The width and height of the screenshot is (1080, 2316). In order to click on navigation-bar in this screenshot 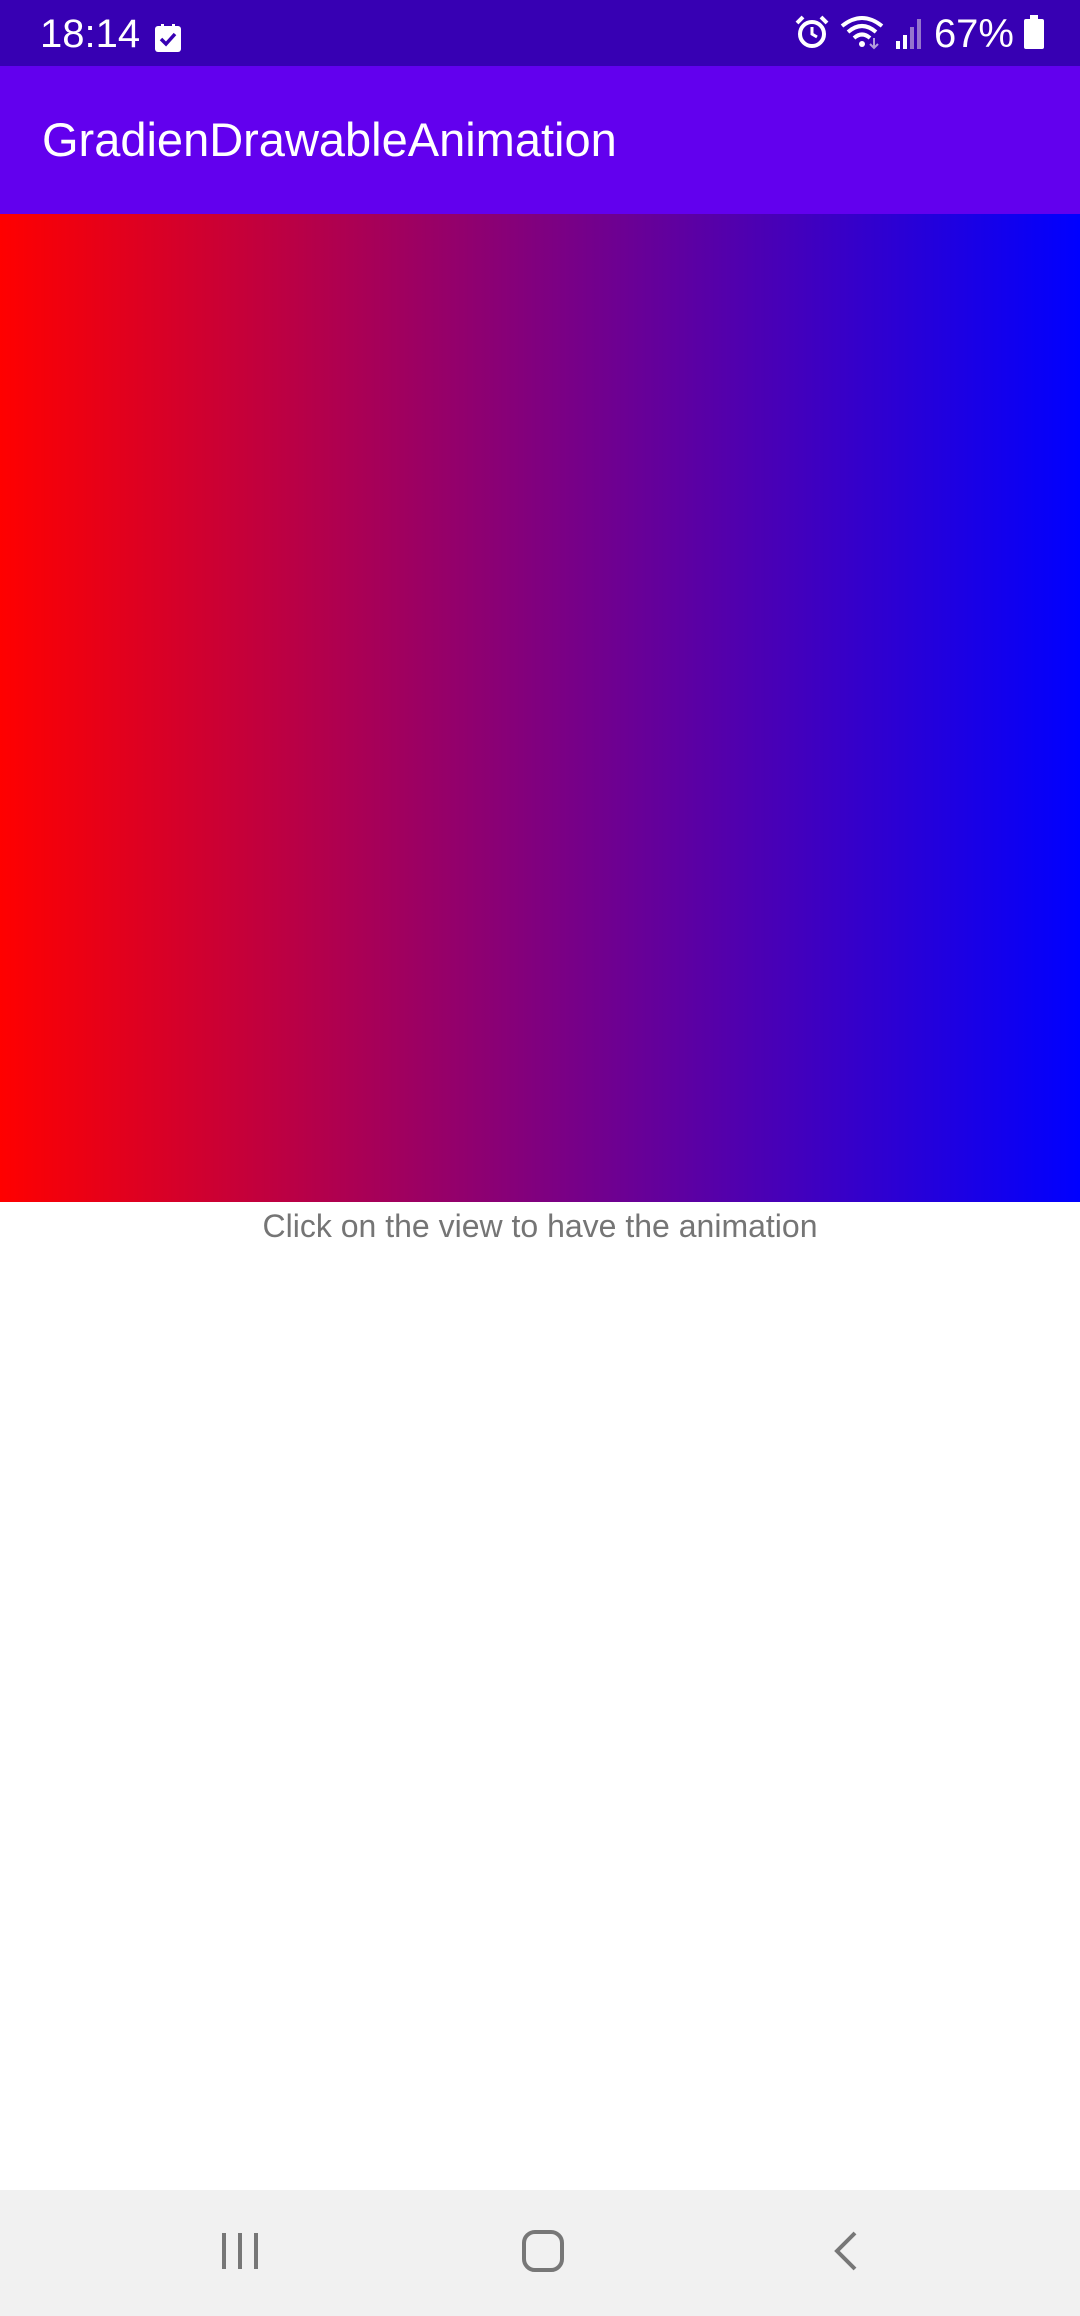, I will do `click(540, 2253)`.